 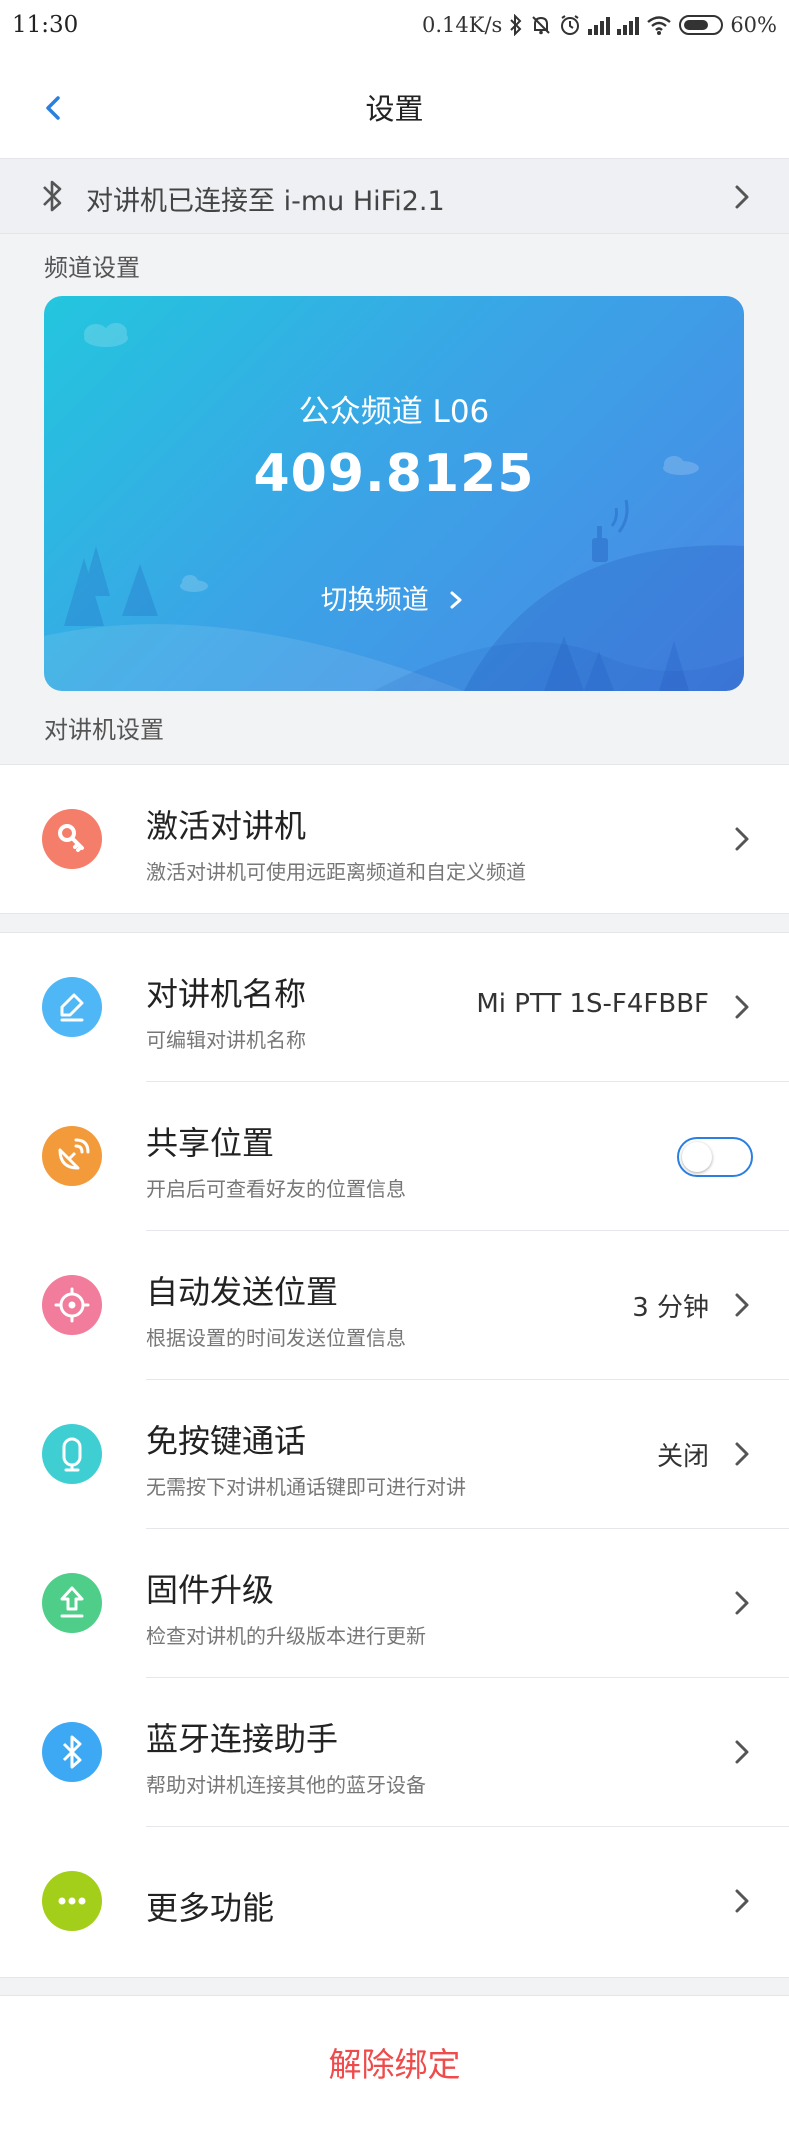 I want to click on activate-group: 激活对讲机 激活对讲机可使用远距离频道和自定义频道, so click(x=394, y=839).